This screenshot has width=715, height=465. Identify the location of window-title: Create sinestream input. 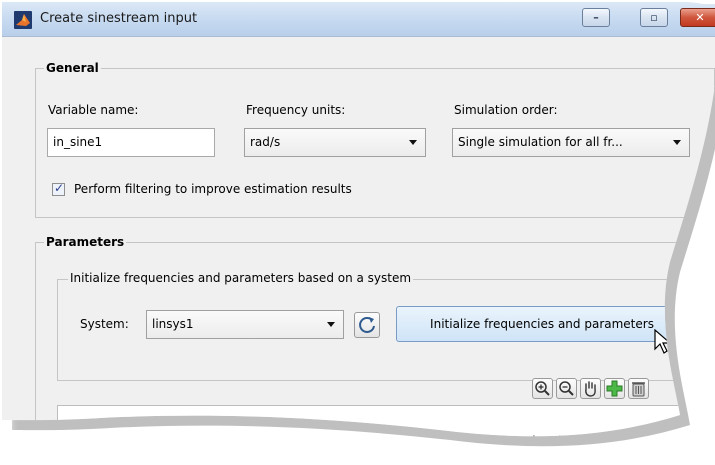
(119, 18).